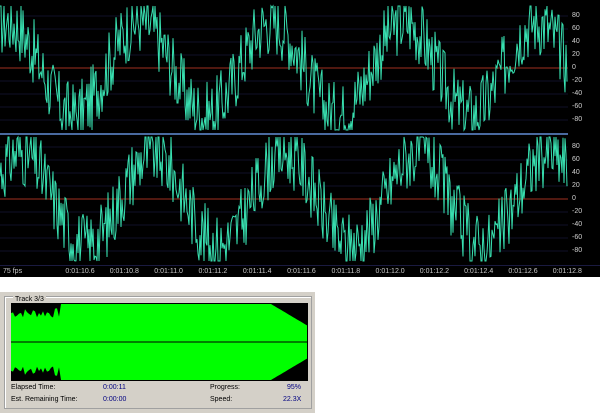 This screenshot has height=413, width=600. What do you see at coordinates (577, 93) in the screenshot?
I see `channel-1-y-label: -40` at bounding box center [577, 93].